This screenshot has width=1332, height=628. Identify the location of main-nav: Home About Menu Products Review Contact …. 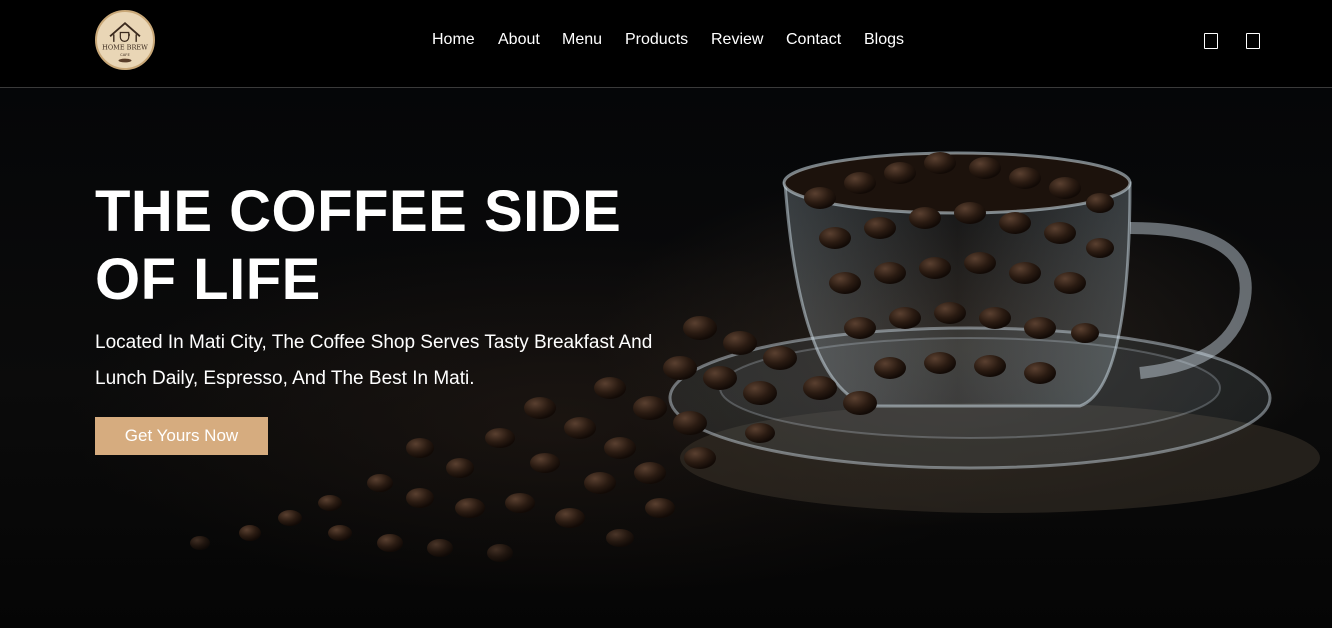
(666, 41).